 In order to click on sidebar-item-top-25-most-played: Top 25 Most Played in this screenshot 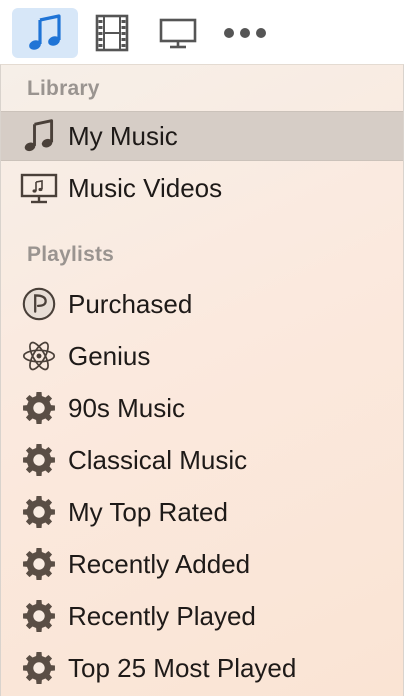, I will do `click(202, 668)`.